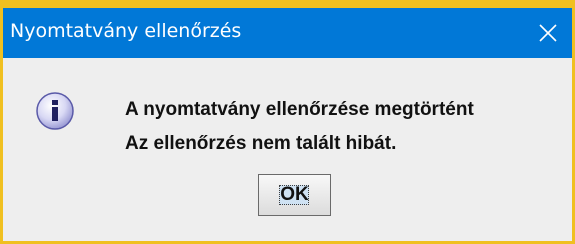 This screenshot has width=575, height=244. Describe the element at coordinates (55, 111) in the screenshot. I see `info-icon` at that location.